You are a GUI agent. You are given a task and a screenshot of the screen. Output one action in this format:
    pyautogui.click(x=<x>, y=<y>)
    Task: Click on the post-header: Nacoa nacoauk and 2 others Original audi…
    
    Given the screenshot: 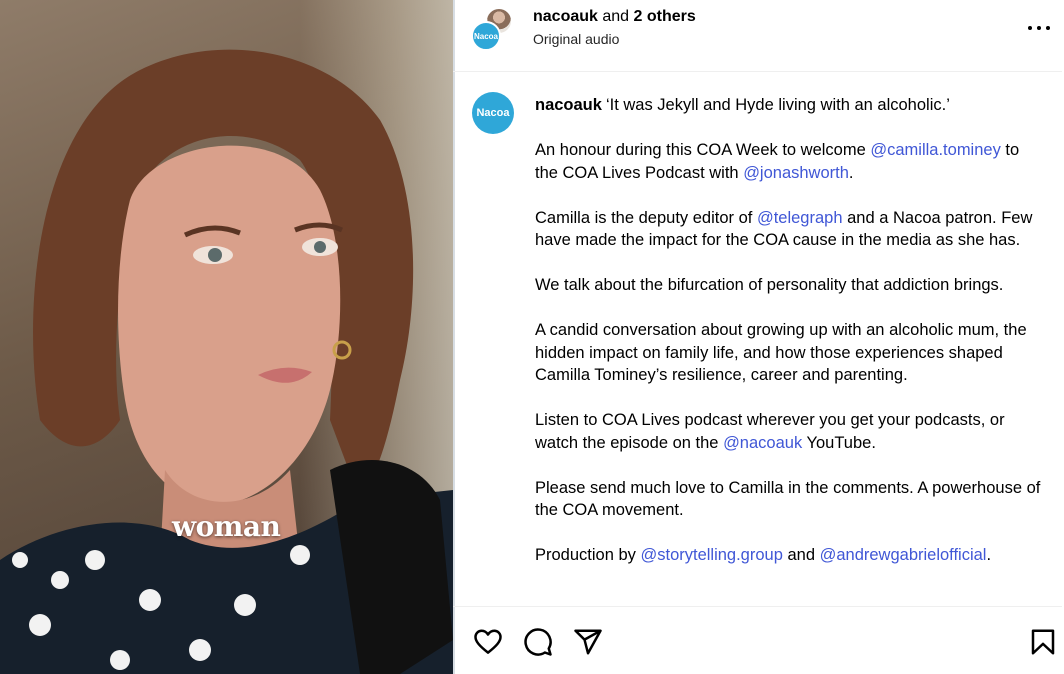 What is the action you would take?
    pyautogui.click(x=757, y=36)
    